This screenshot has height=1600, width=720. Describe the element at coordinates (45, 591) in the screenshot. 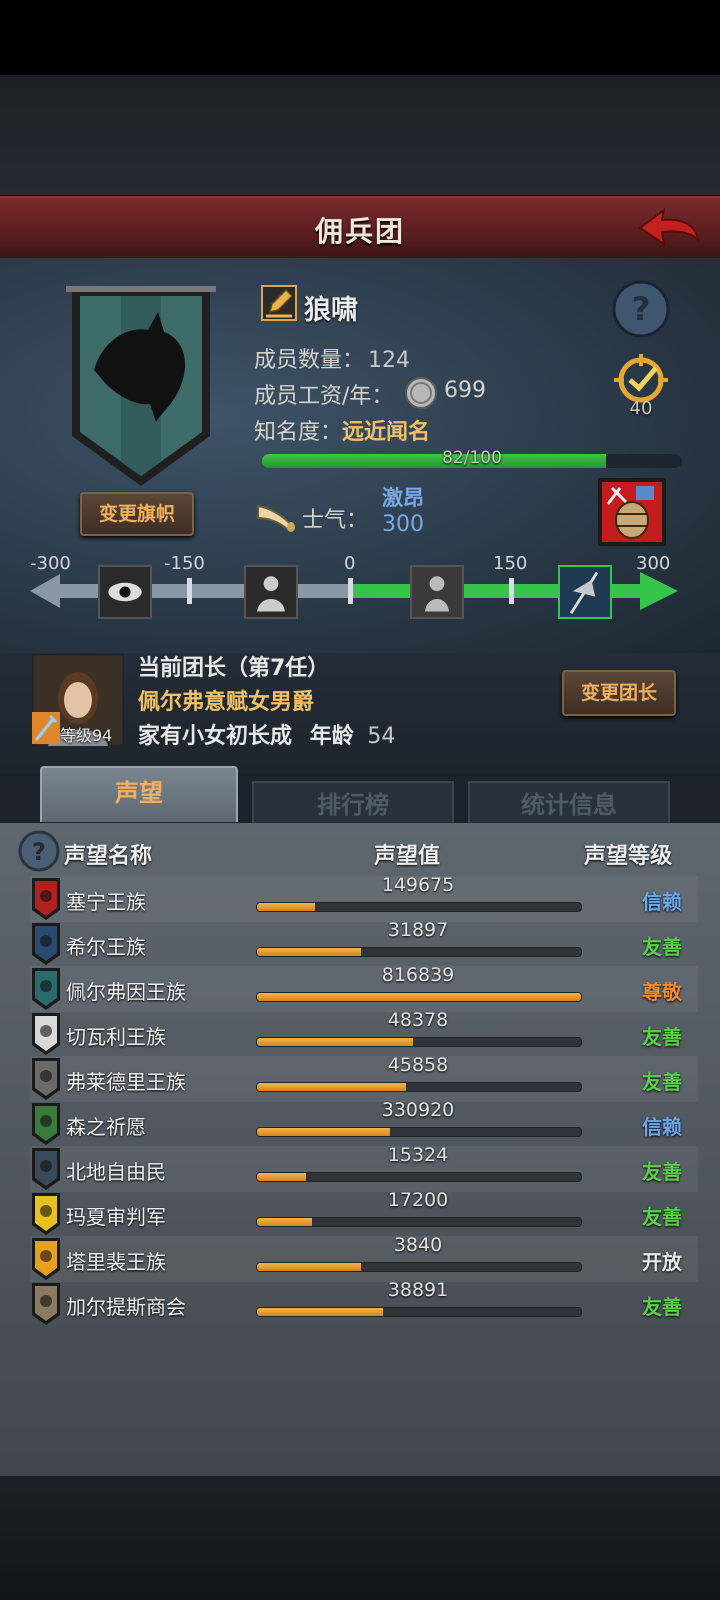

I see `morale-scale-left-arrow` at that location.